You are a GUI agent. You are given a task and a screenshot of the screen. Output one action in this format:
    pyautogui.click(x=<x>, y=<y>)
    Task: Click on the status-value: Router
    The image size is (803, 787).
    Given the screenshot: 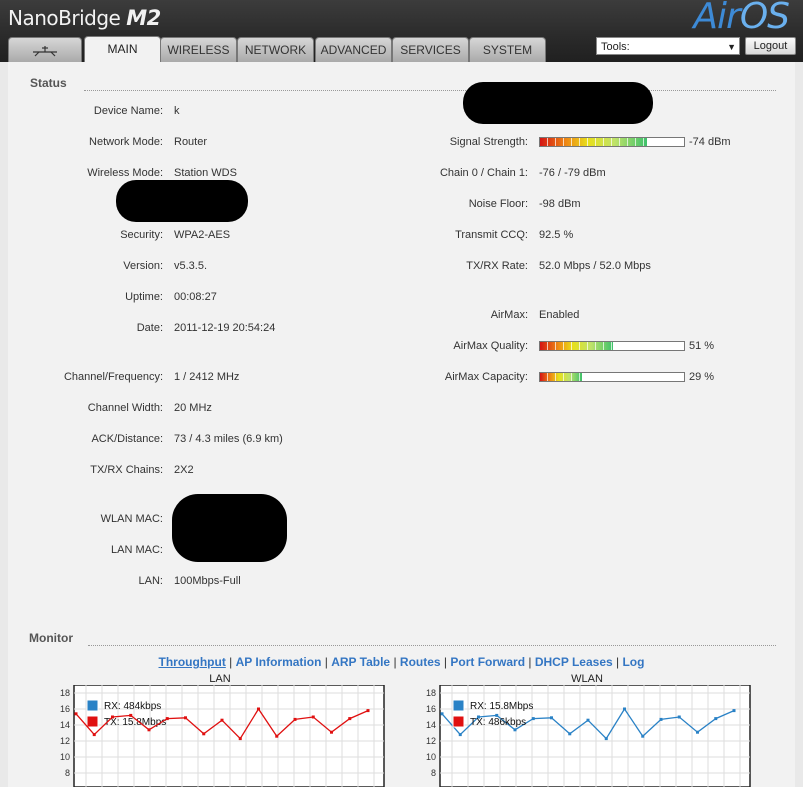 What is the action you would take?
    pyautogui.click(x=191, y=142)
    